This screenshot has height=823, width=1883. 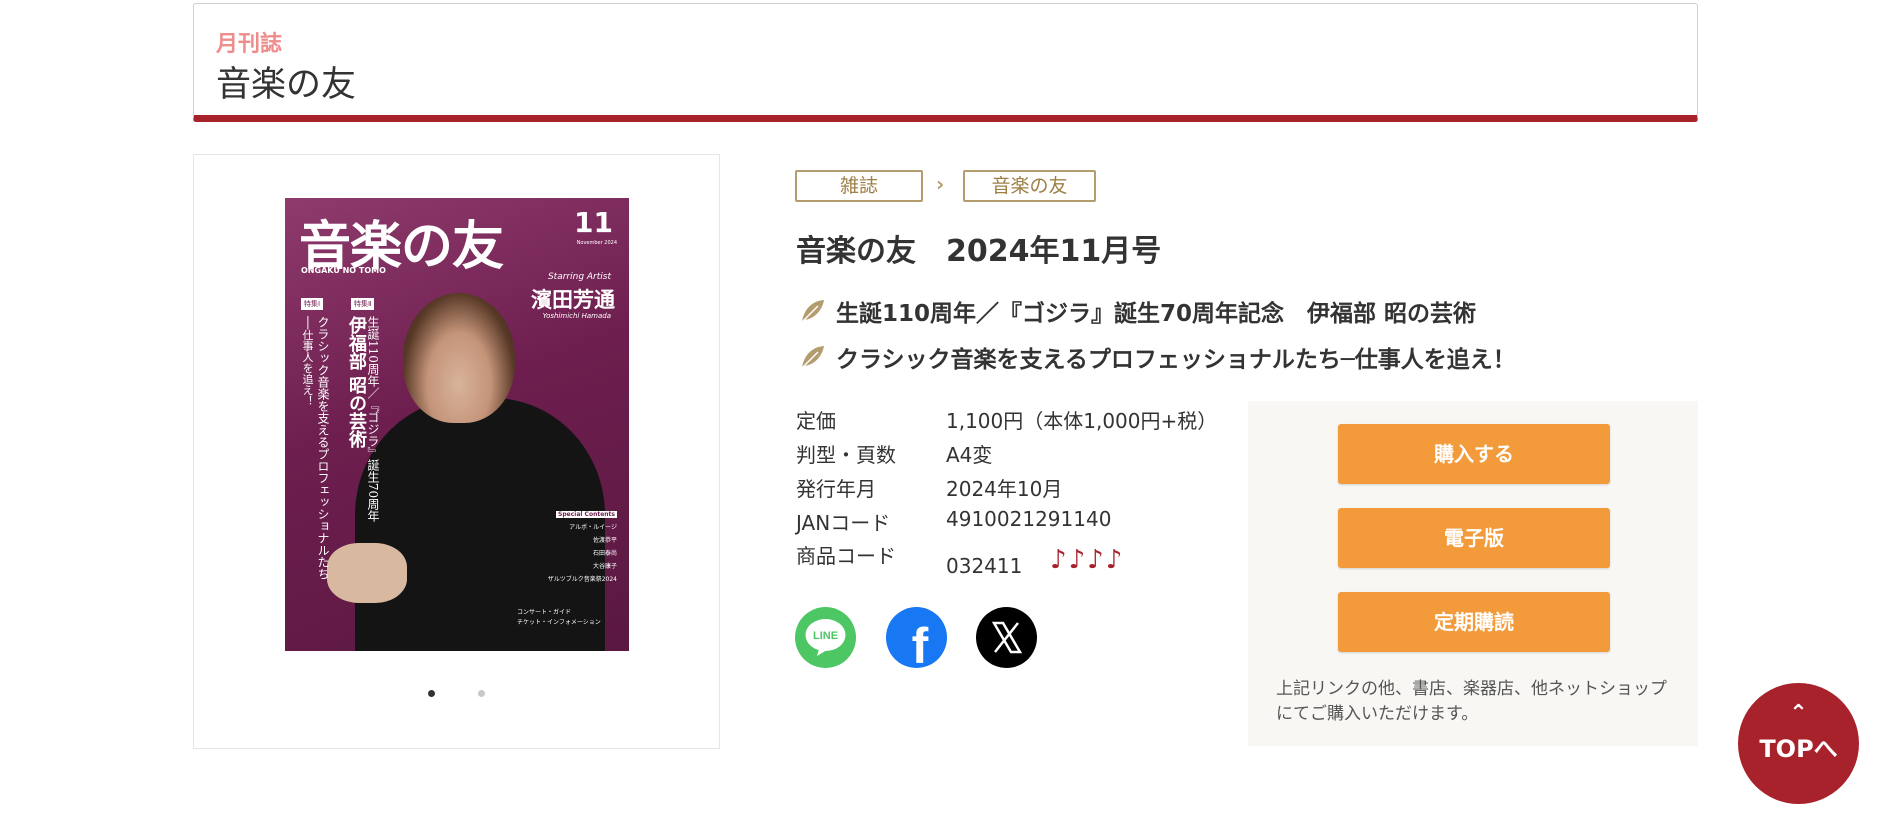 I want to click on cover-tag-2: 特集Ⅱ, so click(x=363, y=304).